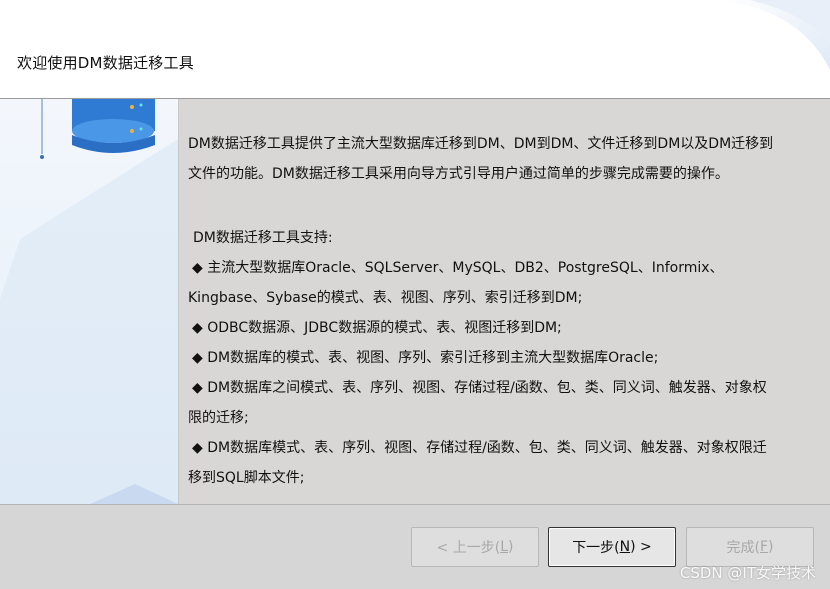 The image size is (830, 589). I want to click on next-button-label-end: ) >, so click(641, 547).